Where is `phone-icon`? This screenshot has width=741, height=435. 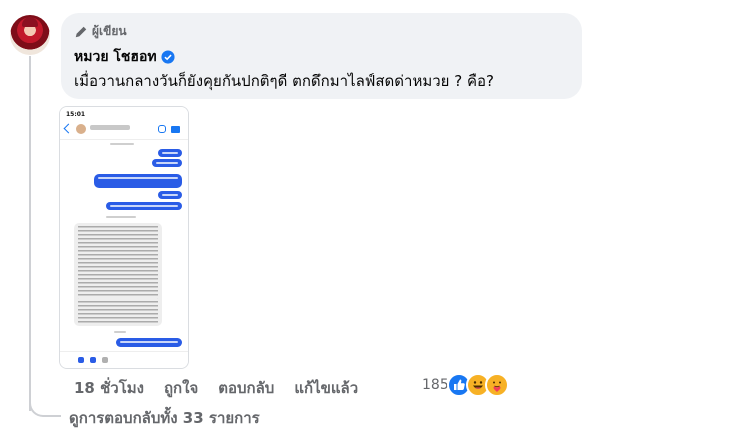 phone-icon is located at coordinates (162, 129).